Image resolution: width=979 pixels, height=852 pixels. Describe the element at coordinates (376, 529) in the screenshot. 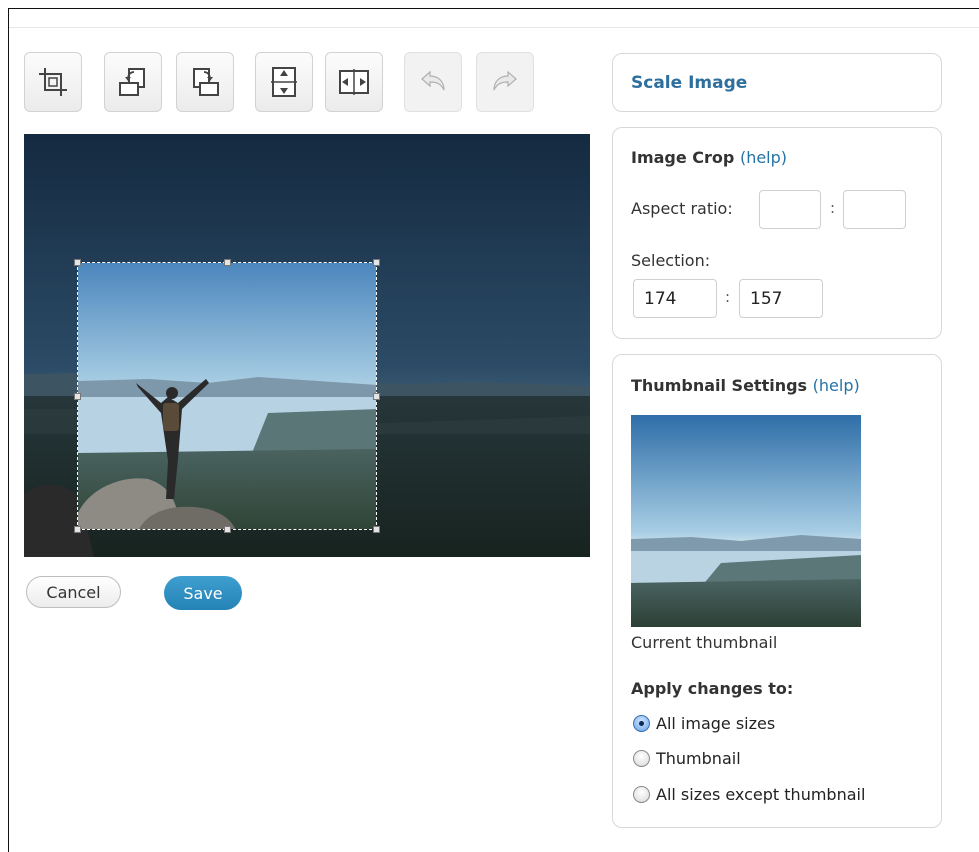

I see `crop-handle-se` at that location.